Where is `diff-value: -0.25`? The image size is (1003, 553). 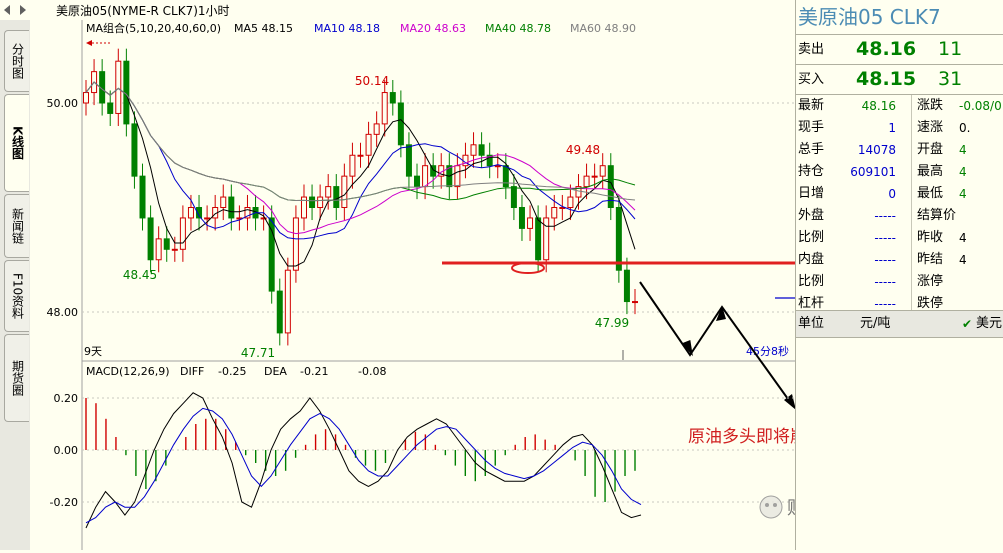 diff-value: -0.25 is located at coordinates (232, 371).